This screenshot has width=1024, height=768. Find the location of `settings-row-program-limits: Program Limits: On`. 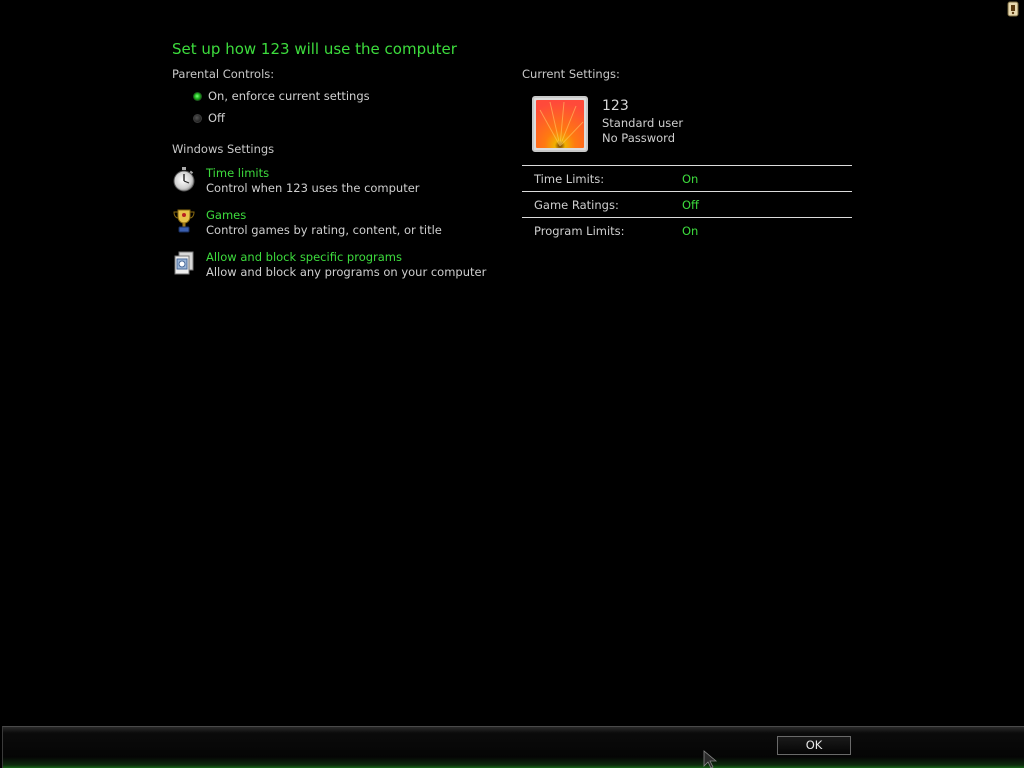

settings-row-program-limits: Program Limits: On is located at coordinates (687, 230).